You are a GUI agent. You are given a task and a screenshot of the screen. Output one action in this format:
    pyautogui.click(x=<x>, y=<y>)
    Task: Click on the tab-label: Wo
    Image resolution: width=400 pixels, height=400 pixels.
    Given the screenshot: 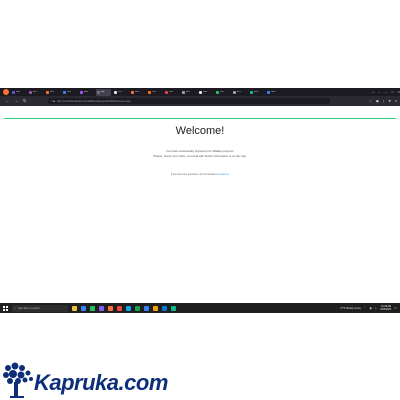 What is the action you would take?
    pyautogui.click(x=103, y=92)
    